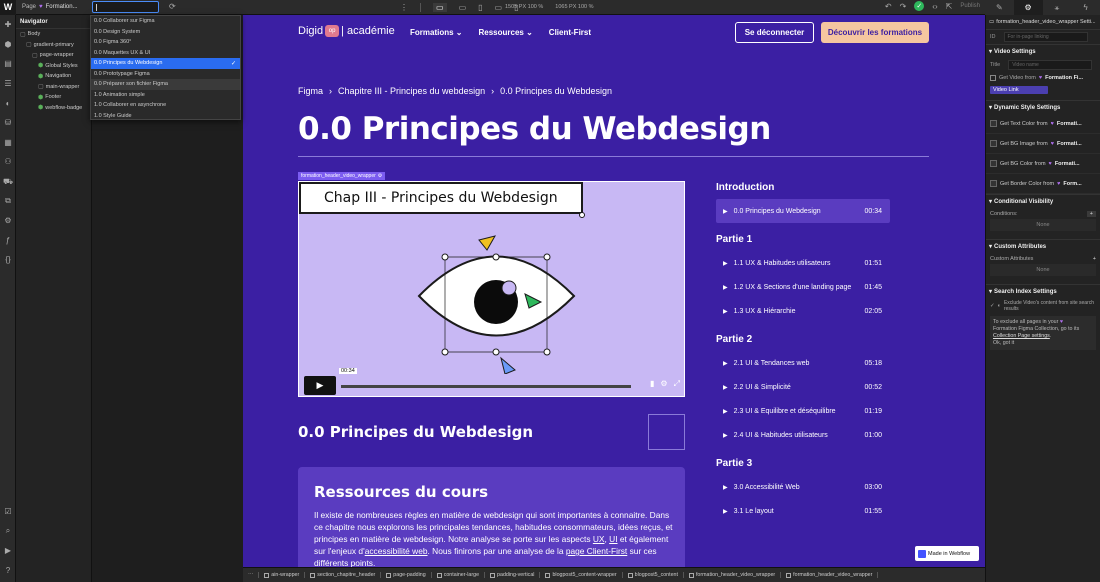 The width and height of the screenshot is (1100, 582). What do you see at coordinates (53, 108) in the screenshot?
I see `navigator-item: ⬢ webflow-badge` at bounding box center [53, 108].